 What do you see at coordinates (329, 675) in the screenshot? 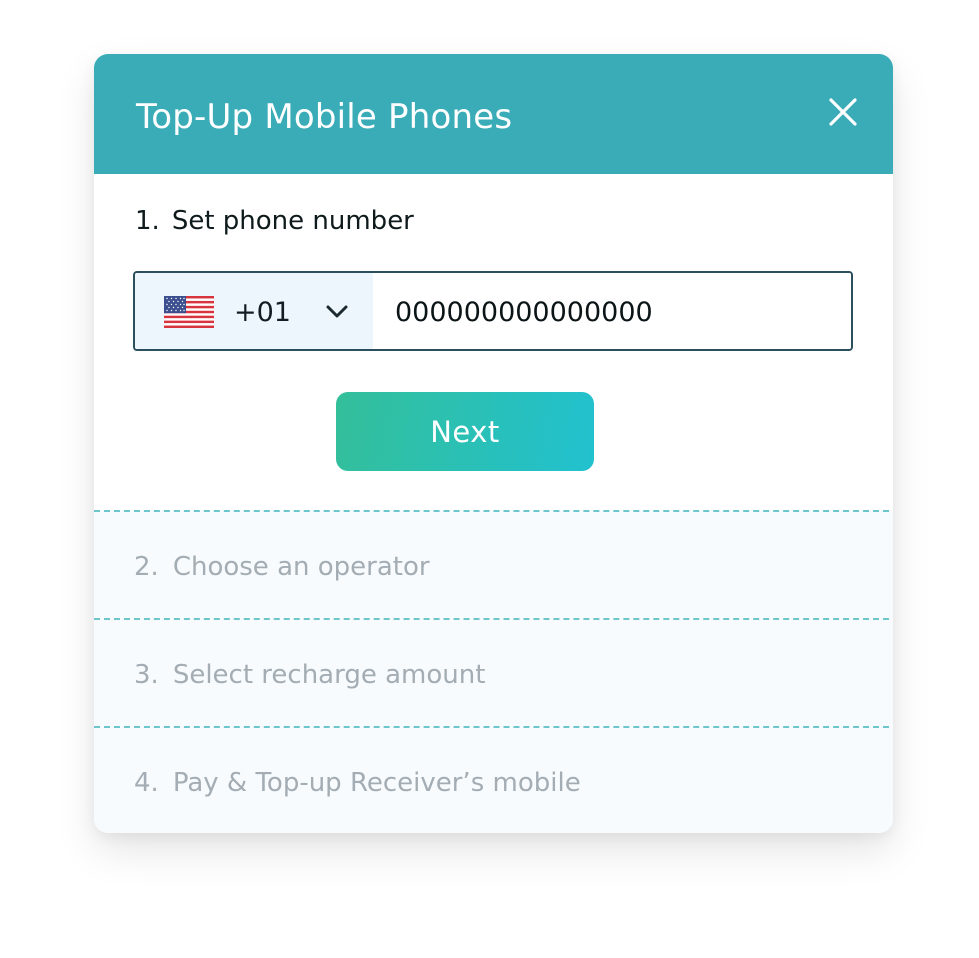
I see `step-title: Select recharge amount` at bounding box center [329, 675].